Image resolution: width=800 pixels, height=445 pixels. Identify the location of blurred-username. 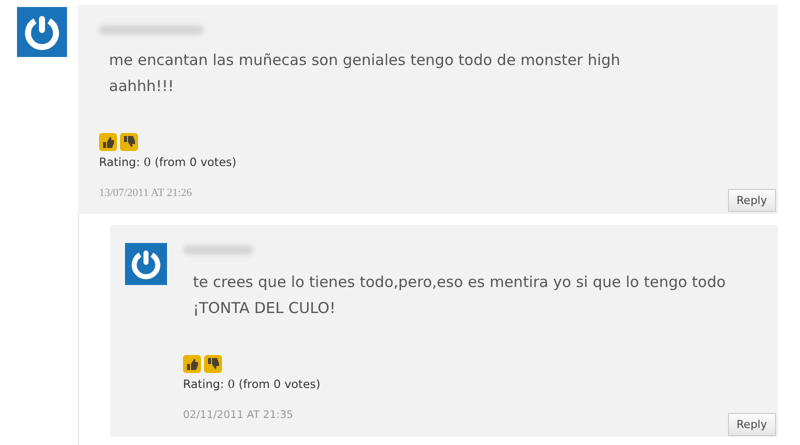
(218, 250).